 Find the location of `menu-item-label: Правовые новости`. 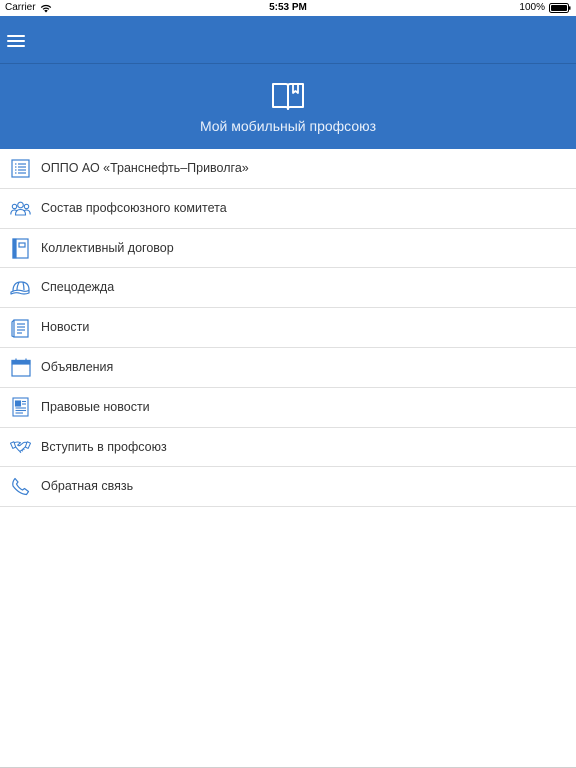

menu-item-label: Правовые новости is located at coordinates (95, 406).